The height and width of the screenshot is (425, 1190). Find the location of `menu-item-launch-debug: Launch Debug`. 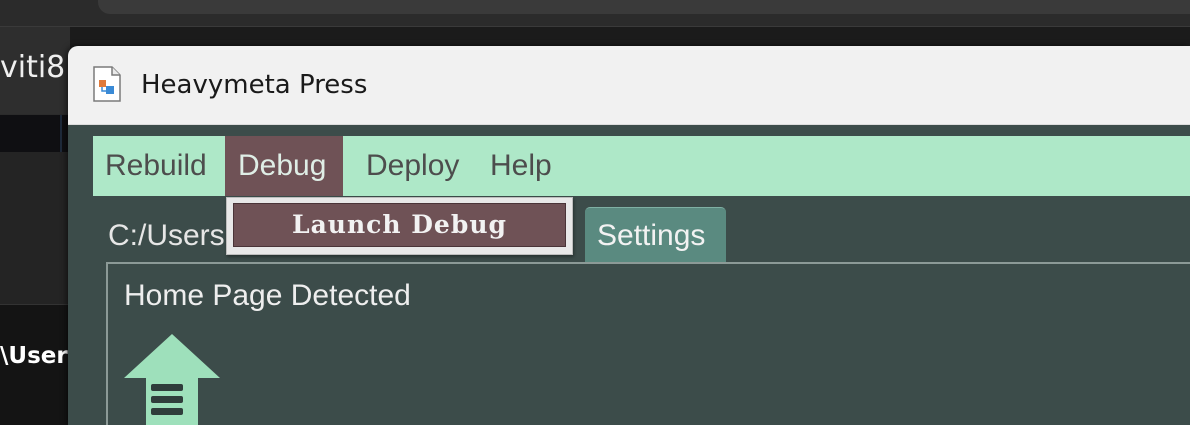

menu-item-launch-debug: Launch Debug is located at coordinates (399, 225).